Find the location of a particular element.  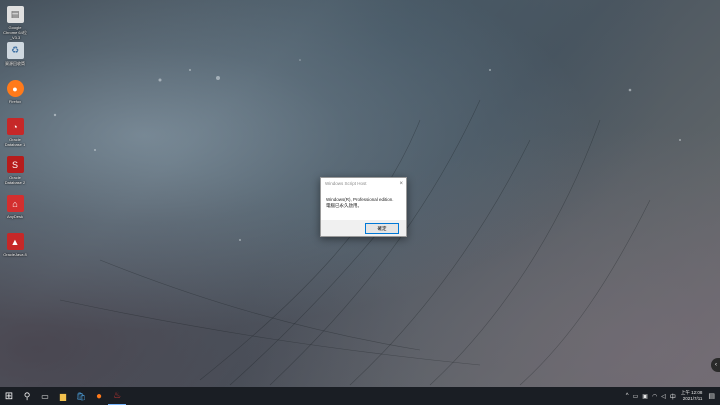

side-panel-handle: ‹ is located at coordinates (715, 365).